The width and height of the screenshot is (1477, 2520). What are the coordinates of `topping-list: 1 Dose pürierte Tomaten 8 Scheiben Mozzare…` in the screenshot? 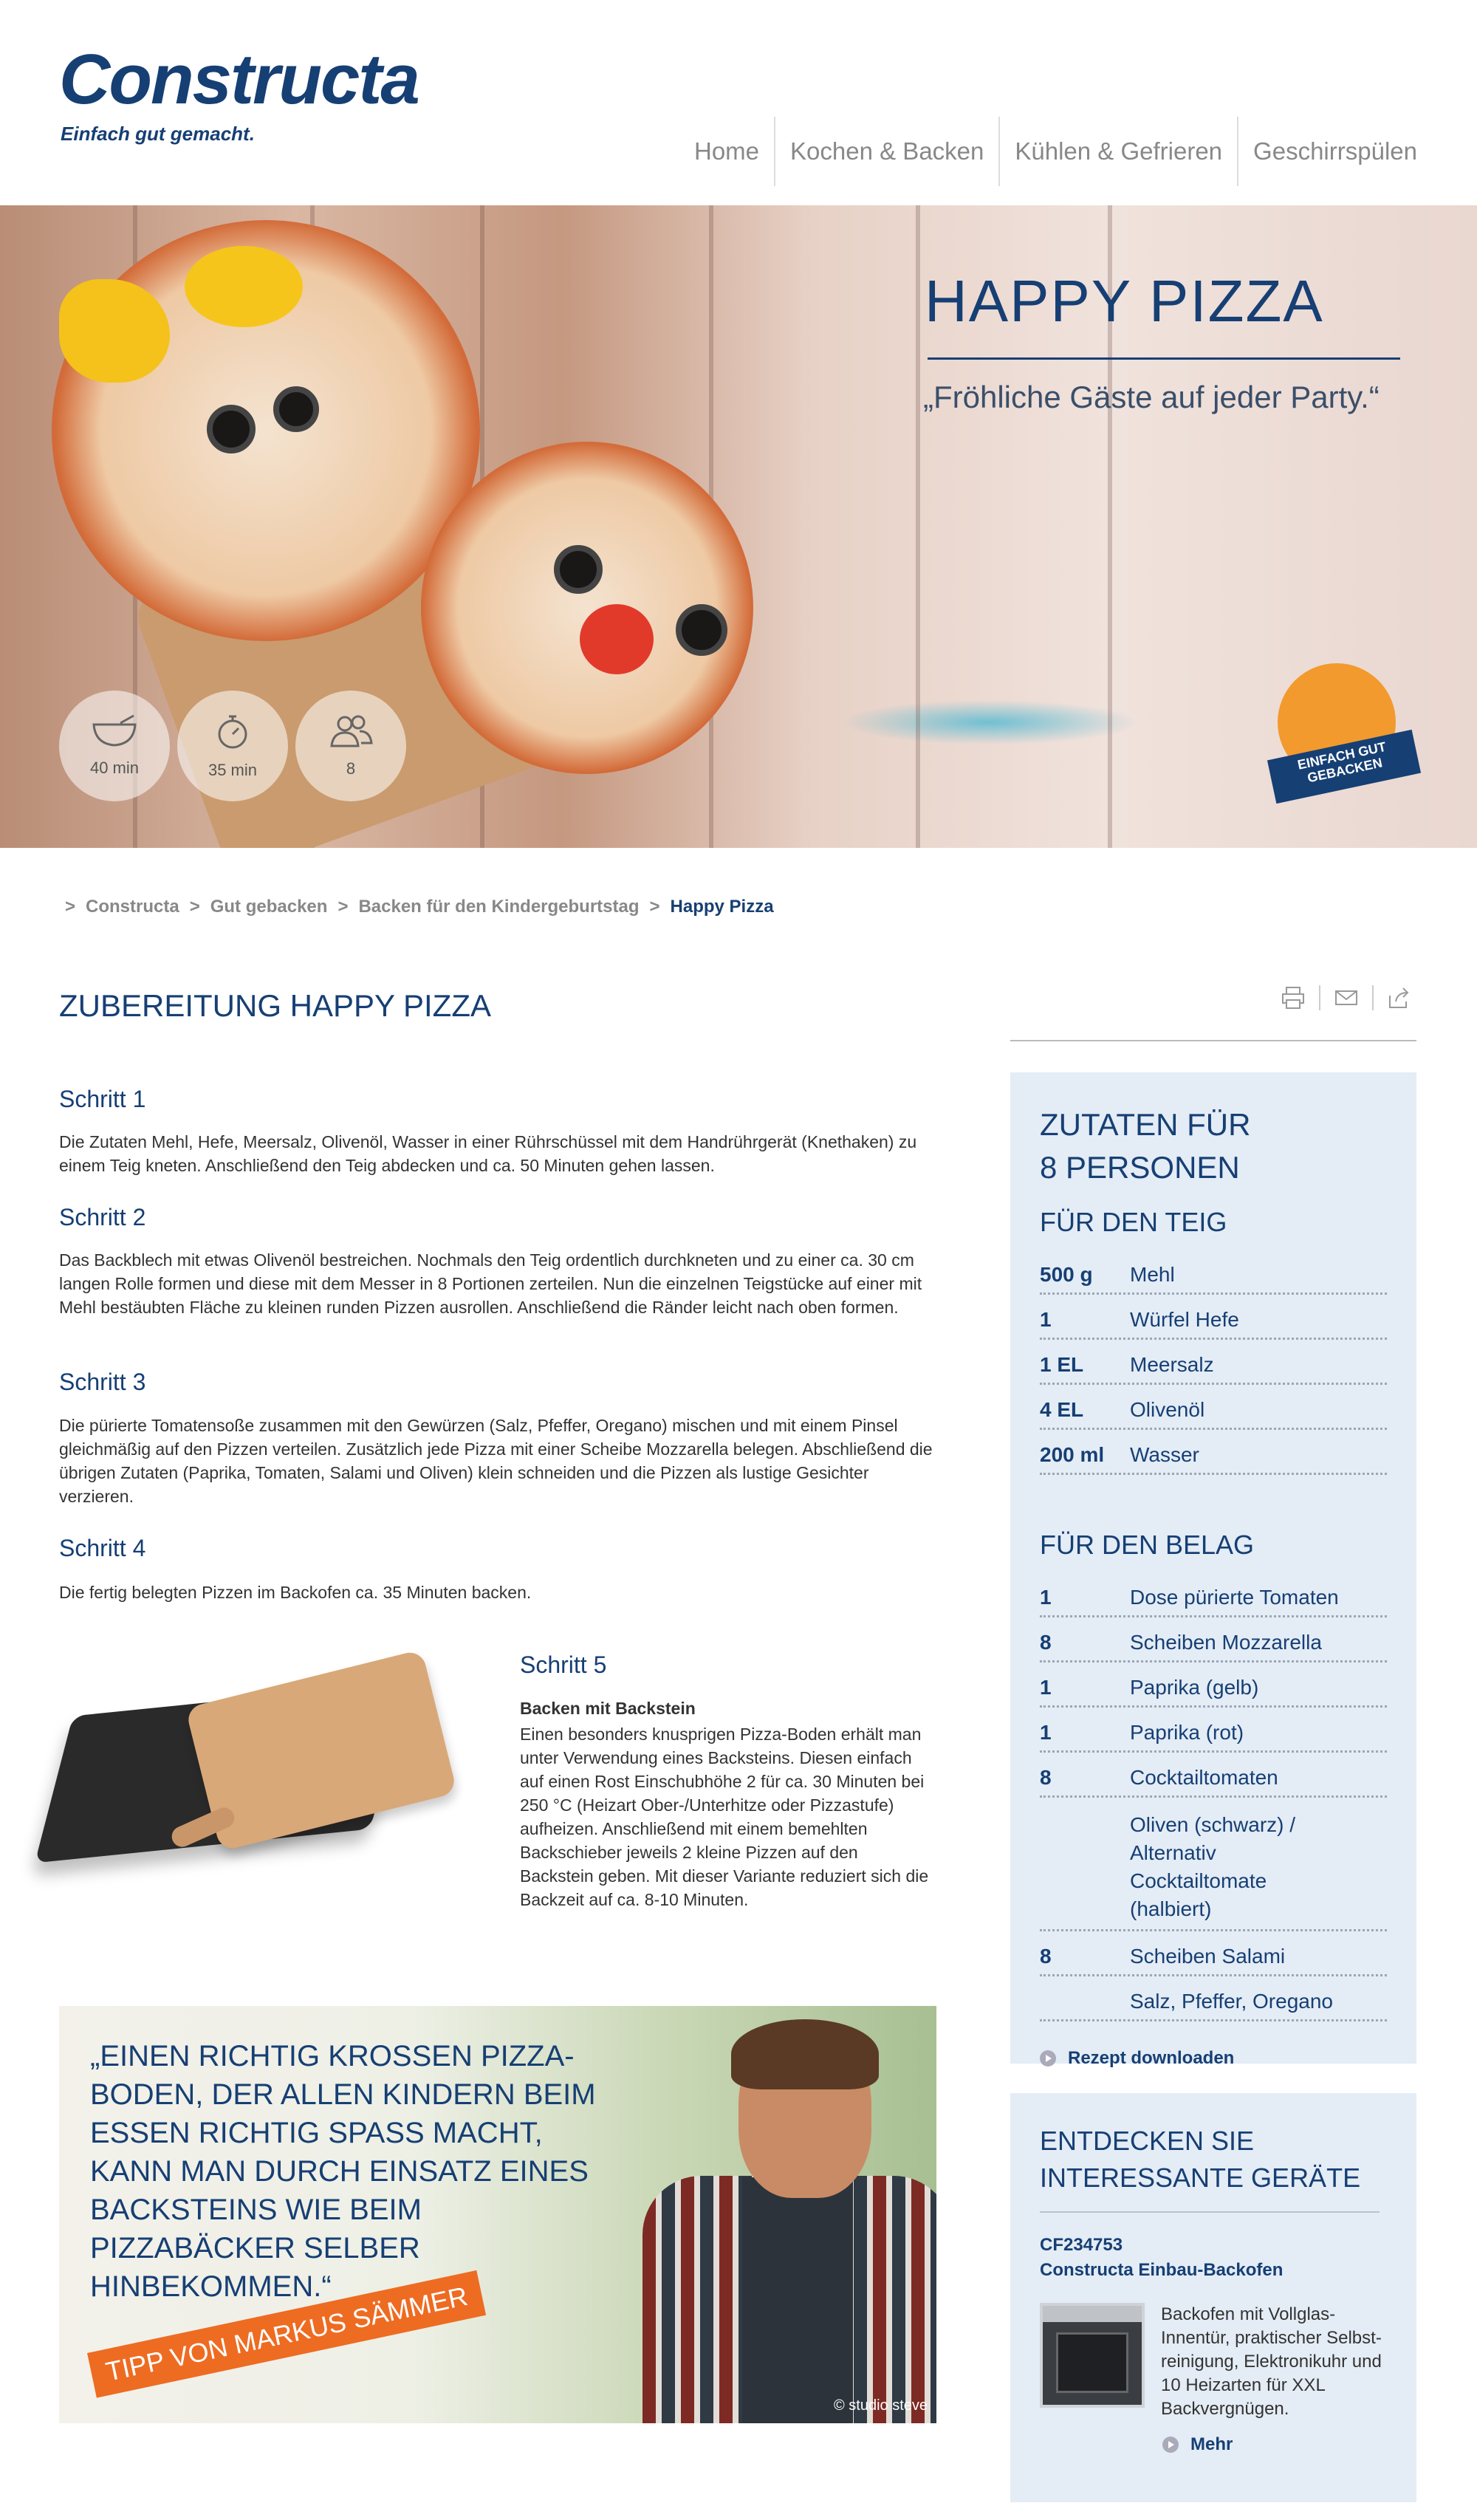 It's located at (1213, 1801).